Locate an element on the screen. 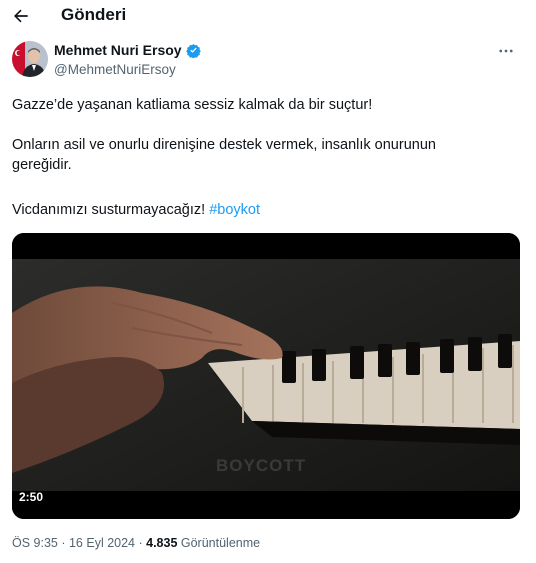 The height and width of the screenshot is (563, 536). tweet-line-4-text: Vicdanımızı susturmayacağız! is located at coordinates (111, 210).